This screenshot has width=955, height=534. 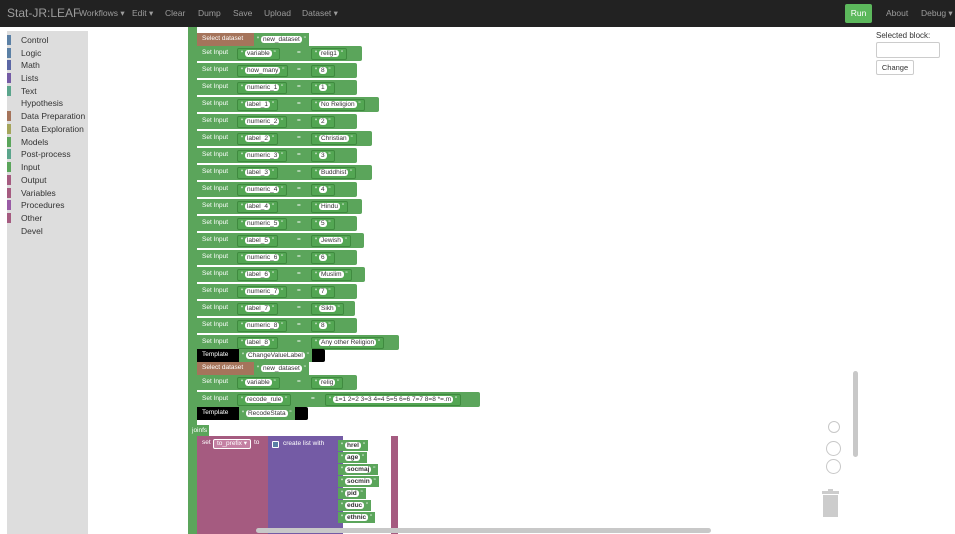 What do you see at coordinates (262, 291) in the screenshot?
I see `input-key: “ numeric_7 ”` at bounding box center [262, 291].